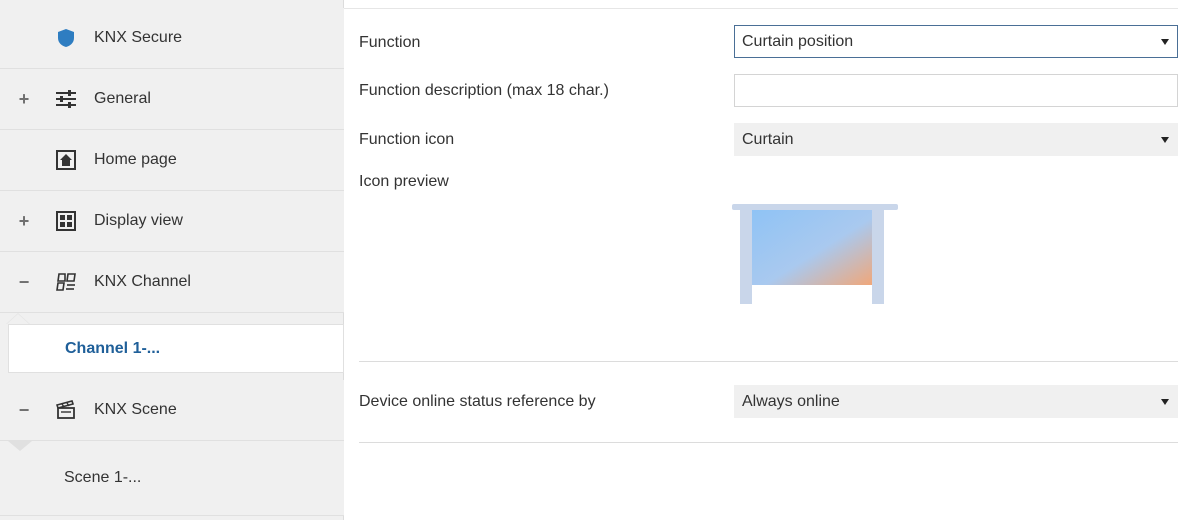 Image resolution: width=1178 pixels, height=520 pixels. I want to click on sidebar-item-general: + General, so click(172, 99).